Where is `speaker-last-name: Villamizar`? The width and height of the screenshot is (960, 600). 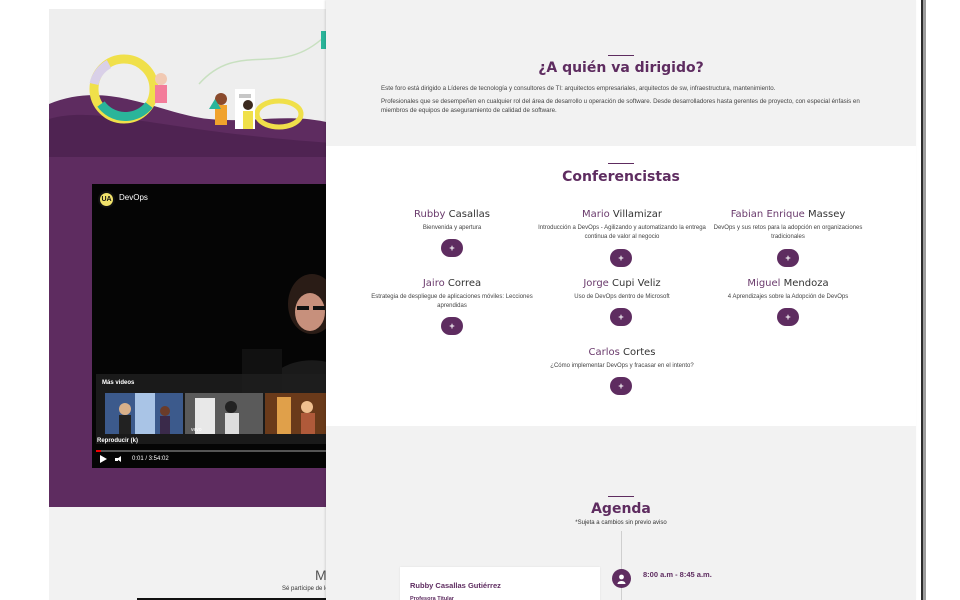
speaker-last-name: Villamizar is located at coordinates (637, 214).